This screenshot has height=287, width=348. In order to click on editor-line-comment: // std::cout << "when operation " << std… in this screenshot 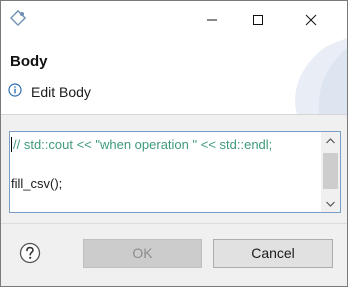, I will do `click(141, 144)`.